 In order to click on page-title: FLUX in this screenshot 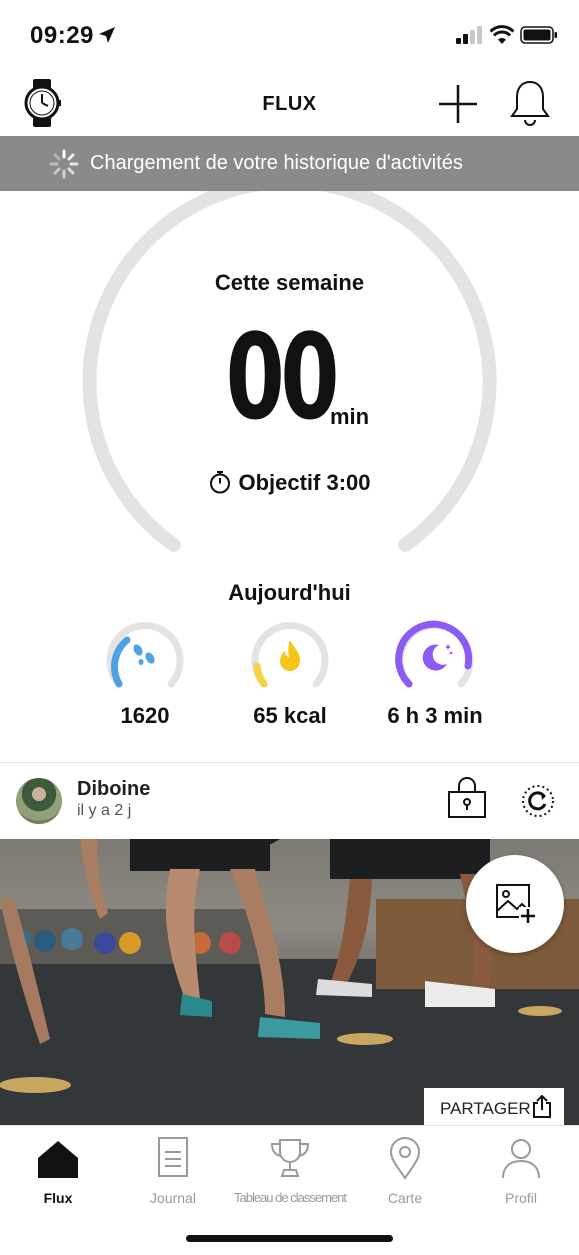, I will do `click(289, 104)`.